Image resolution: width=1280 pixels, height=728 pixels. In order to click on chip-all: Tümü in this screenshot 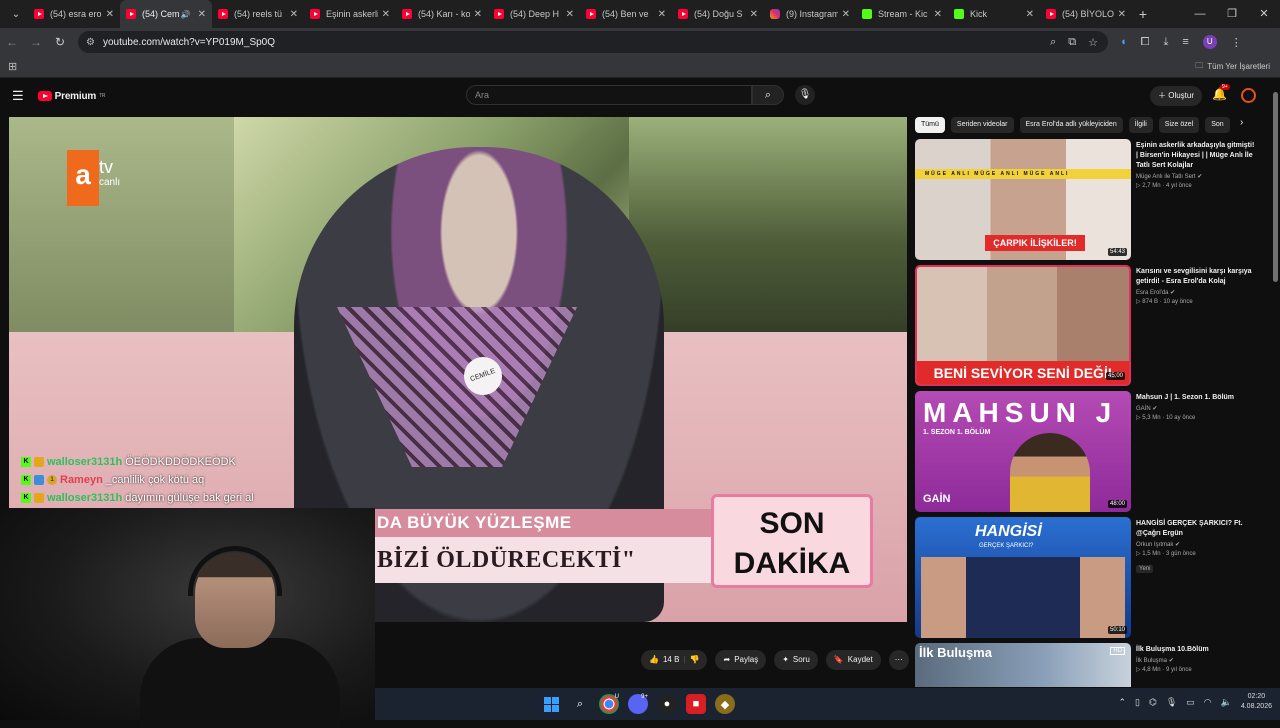, I will do `click(930, 125)`.